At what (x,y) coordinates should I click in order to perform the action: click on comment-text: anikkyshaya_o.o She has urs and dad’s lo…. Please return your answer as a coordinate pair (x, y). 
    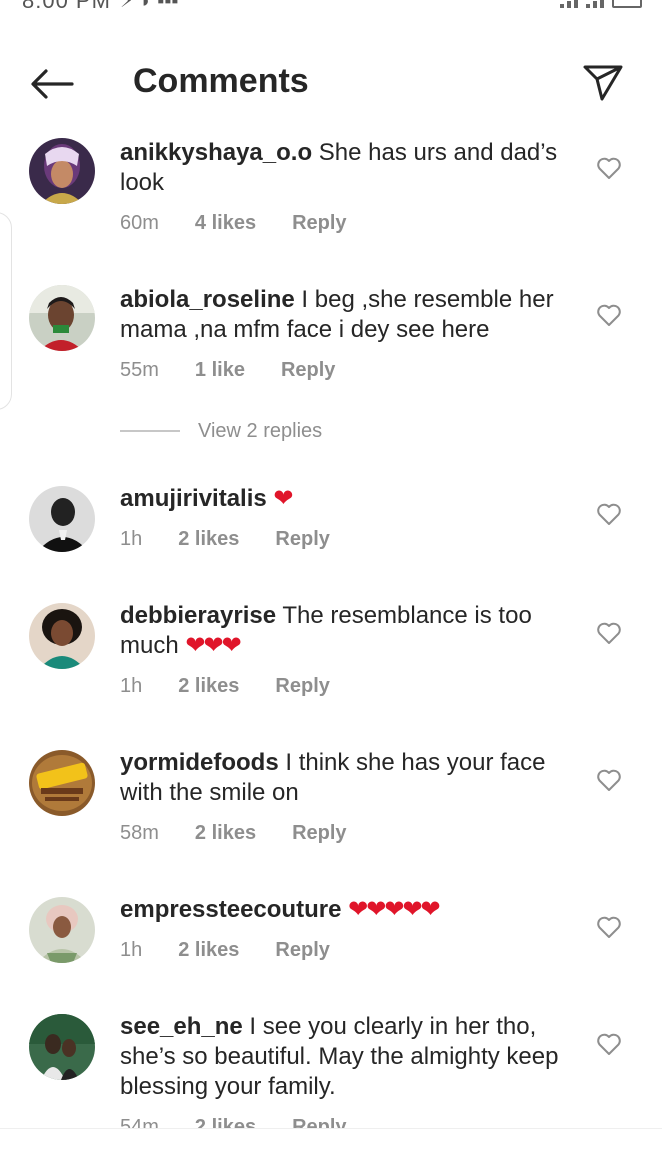
    Looking at the image, I should click on (350, 168).